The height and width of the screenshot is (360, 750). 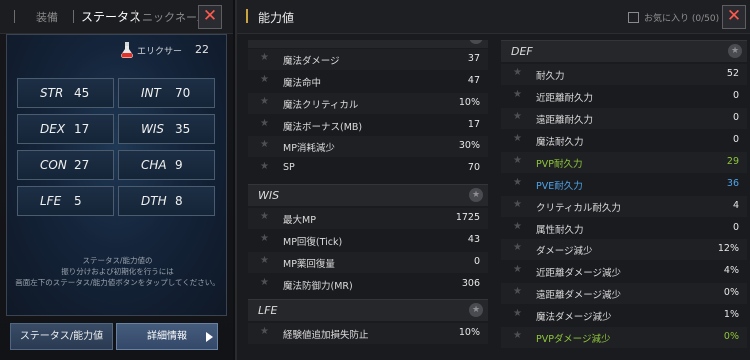 What do you see at coordinates (111, 16) in the screenshot?
I see `tab-status: ステータス` at bounding box center [111, 16].